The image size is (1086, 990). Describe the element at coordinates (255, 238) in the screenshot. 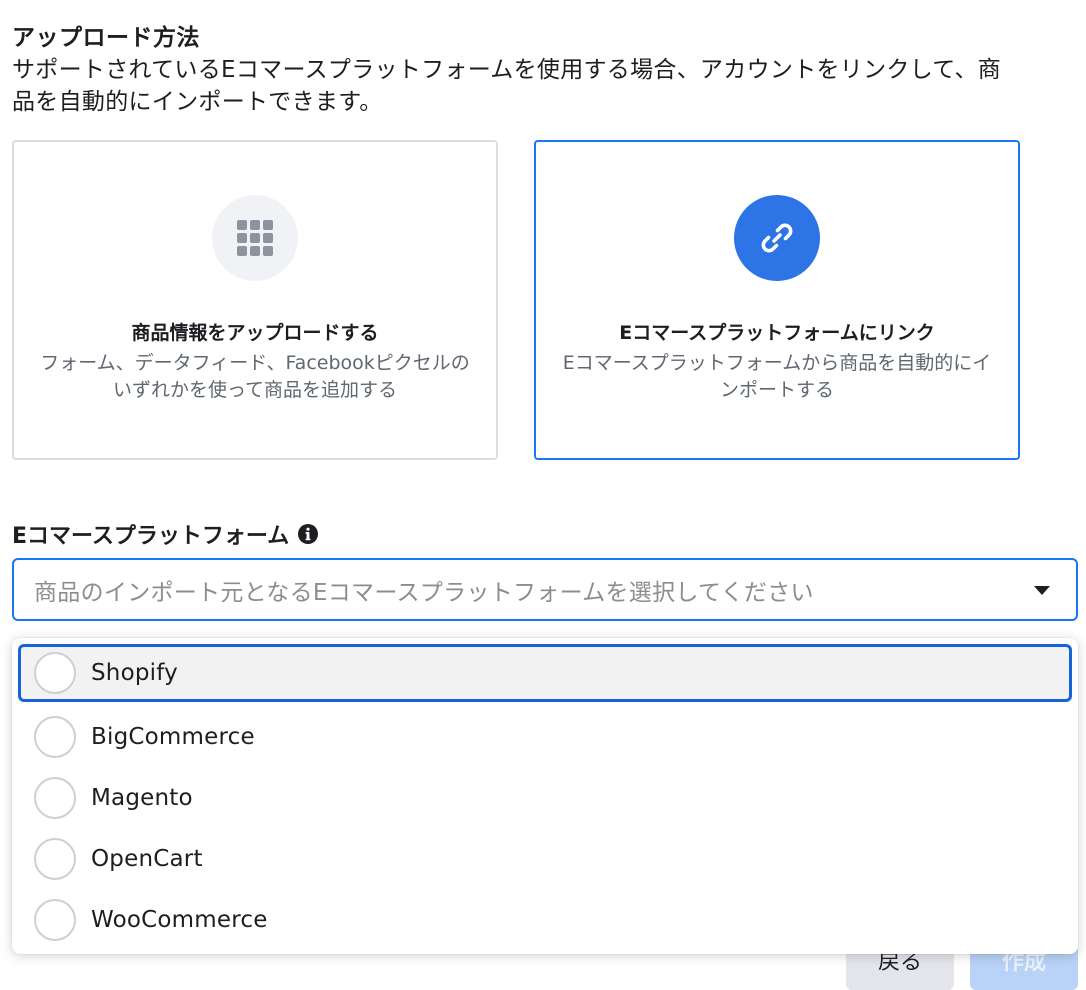

I see `grid-icon` at that location.